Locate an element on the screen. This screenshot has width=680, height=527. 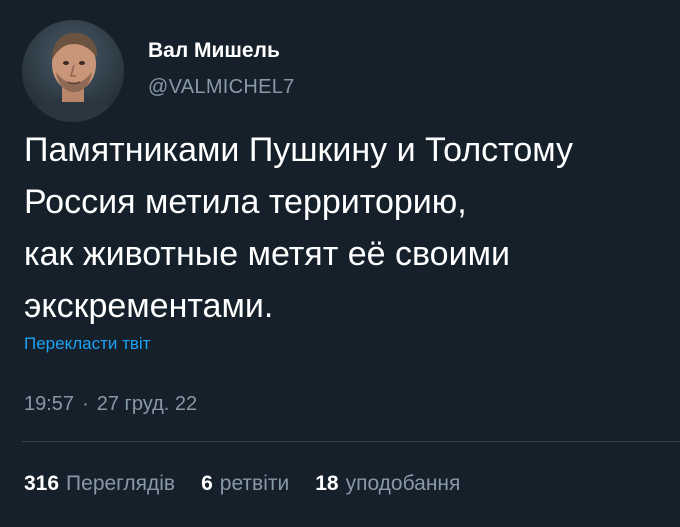
author-display-name: Вал Мишель is located at coordinates (221, 51).